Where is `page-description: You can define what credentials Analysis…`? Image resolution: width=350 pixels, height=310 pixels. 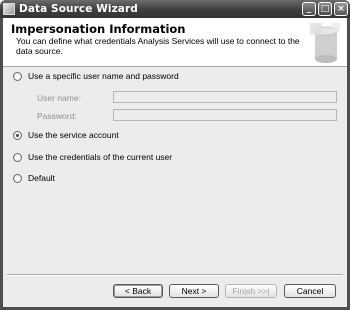 page-description: You can define what credentials Analysis… is located at coordinates (158, 46).